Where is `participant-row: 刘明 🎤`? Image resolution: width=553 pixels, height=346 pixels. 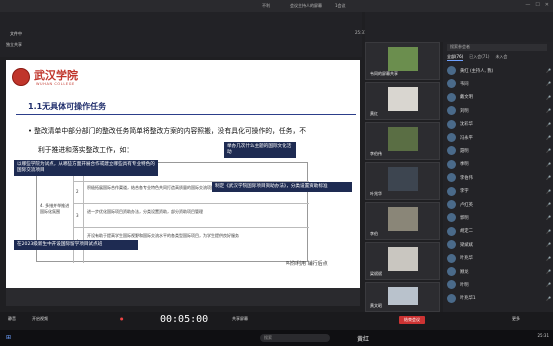
participant-row: 刘明 🎤 is located at coordinates (499, 110).